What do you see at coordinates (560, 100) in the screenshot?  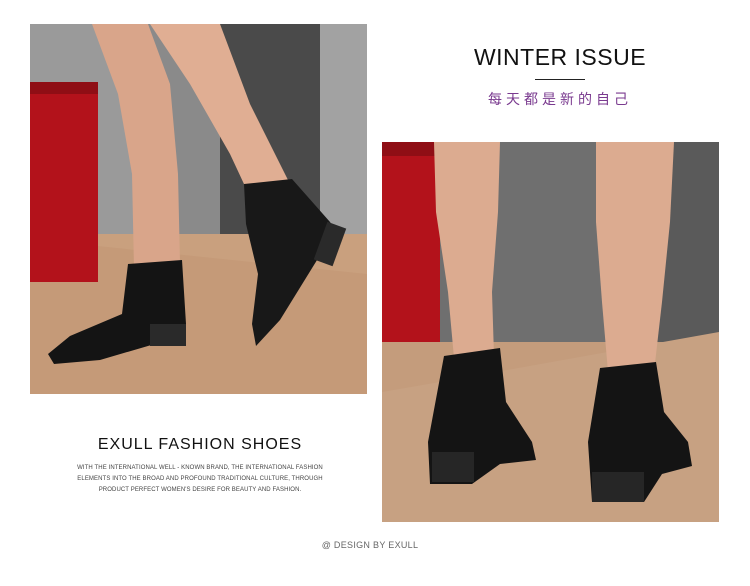 I see `winter-issue-subtitle: 每天都是新的自己` at bounding box center [560, 100].